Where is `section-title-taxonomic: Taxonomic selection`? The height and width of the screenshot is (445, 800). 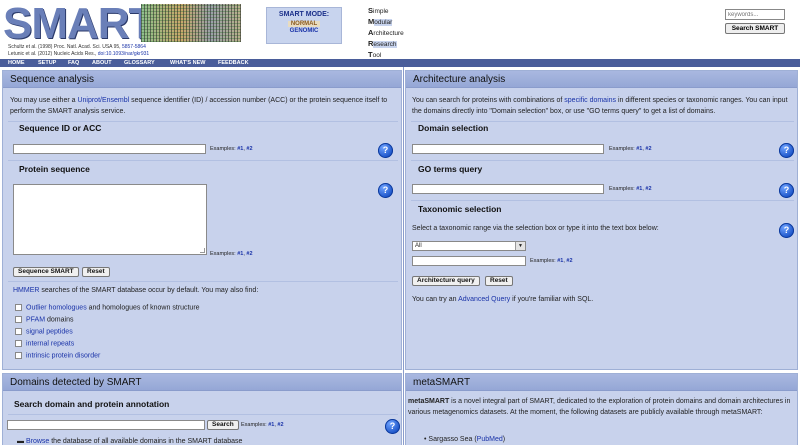 section-title-taxonomic: Taxonomic selection is located at coordinates (460, 209).